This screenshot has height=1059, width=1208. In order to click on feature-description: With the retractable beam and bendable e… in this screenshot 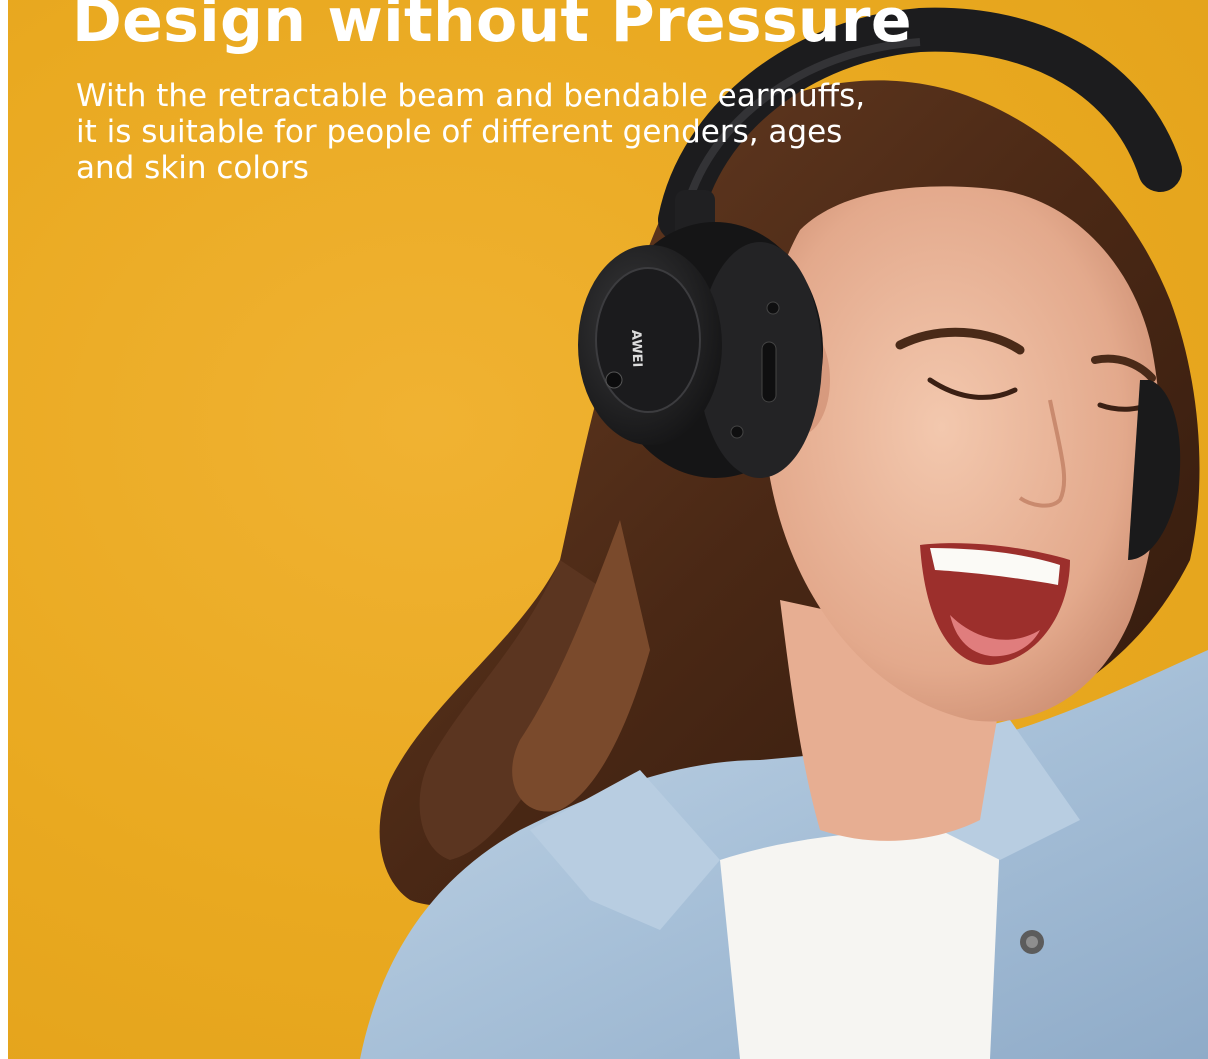, I will do `click(516, 132)`.